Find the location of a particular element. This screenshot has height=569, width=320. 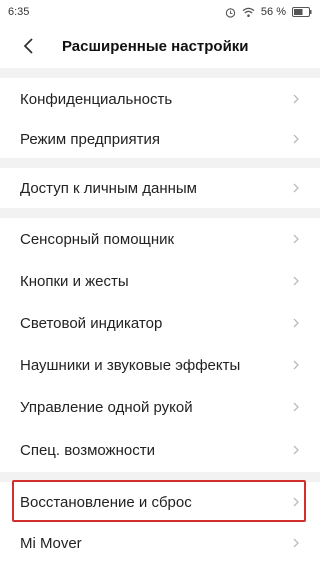

menu-item-personal-data: Доступ к личным данным is located at coordinates (160, 188).